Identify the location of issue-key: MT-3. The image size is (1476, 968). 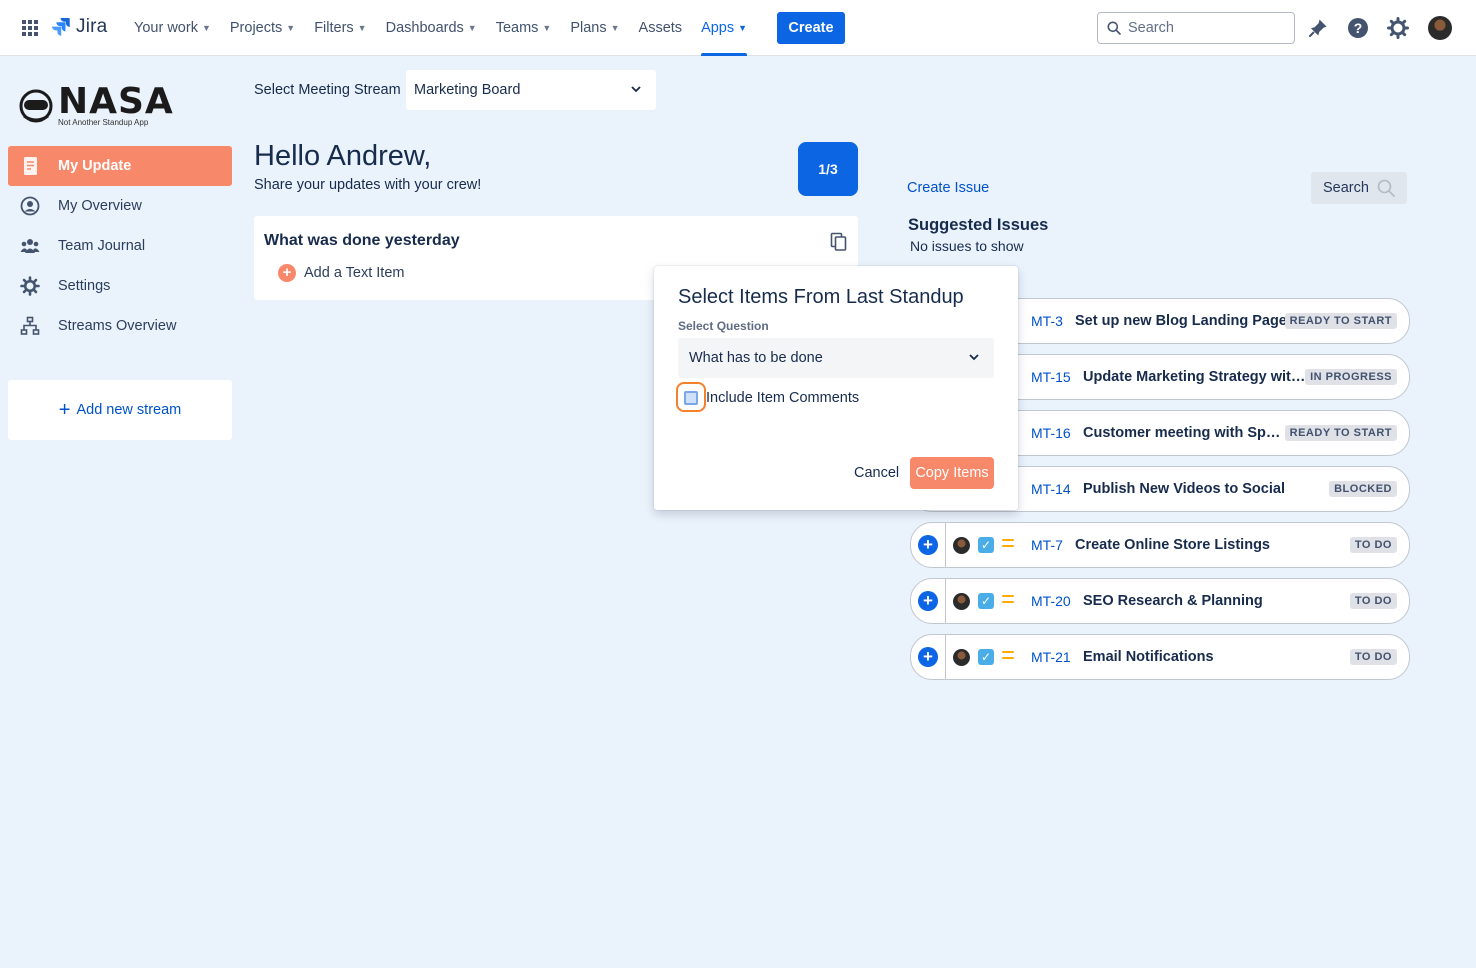
(1047, 321).